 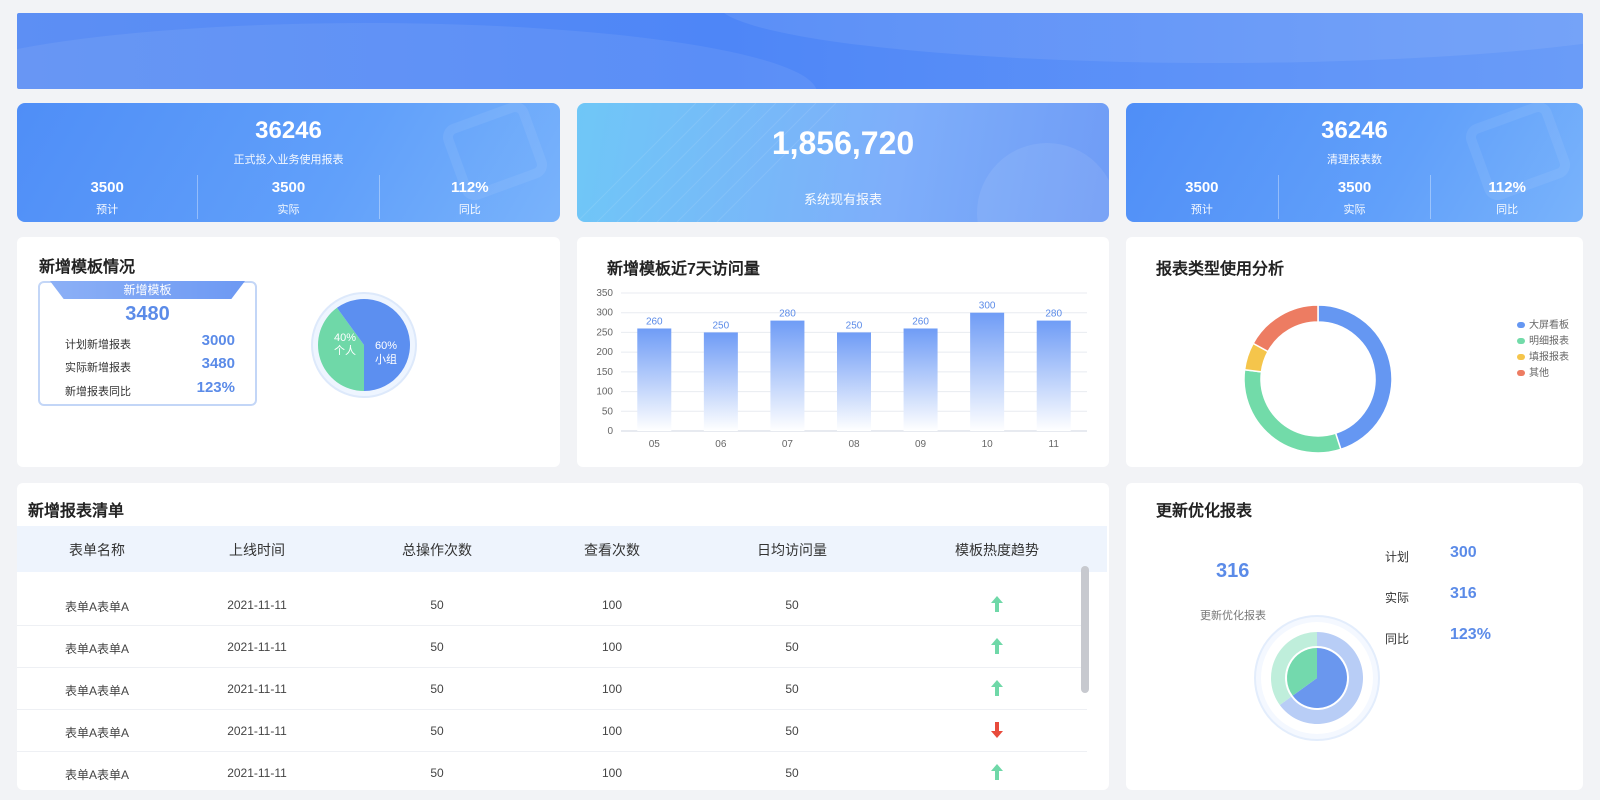 I want to click on column-header-daily: 日均访问量, so click(x=792, y=550).